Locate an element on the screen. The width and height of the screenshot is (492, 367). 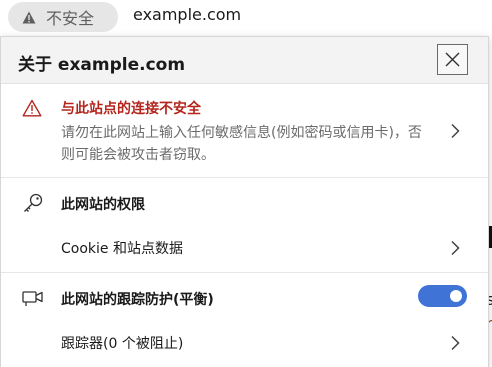
insecure-connection-title: 与此站点的连接不安全 is located at coordinates (131, 109).